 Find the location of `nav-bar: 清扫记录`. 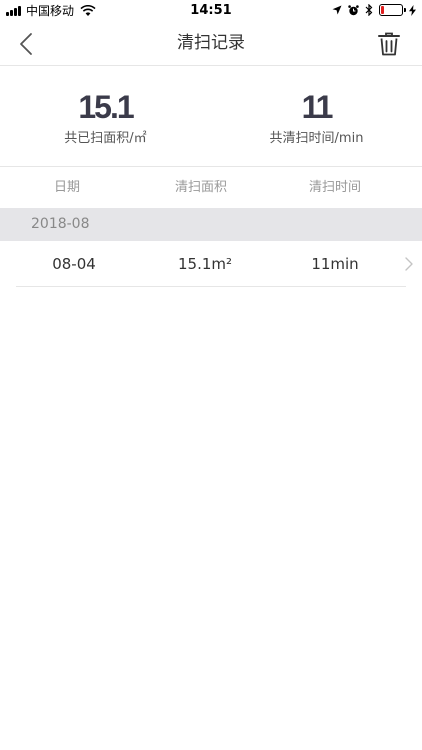

nav-bar: 清扫记录 is located at coordinates (211, 44).